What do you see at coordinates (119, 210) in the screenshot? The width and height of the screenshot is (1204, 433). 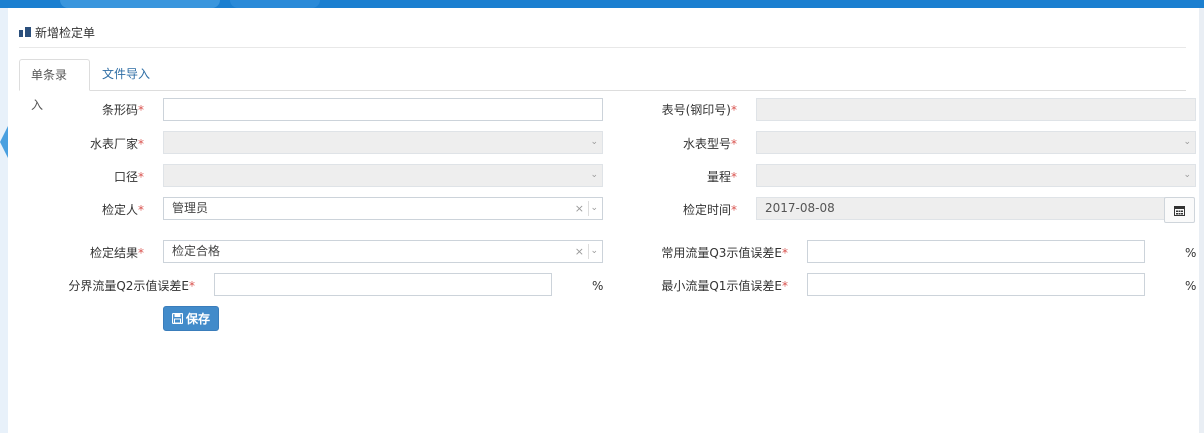 I see `inspector-label-text: 检定人` at bounding box center [119, 210].